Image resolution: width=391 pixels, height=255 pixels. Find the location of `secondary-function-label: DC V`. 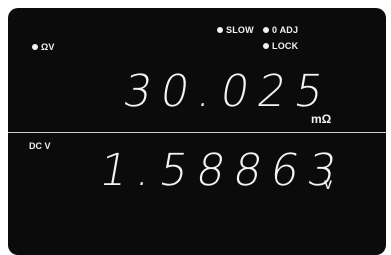

secondary-function-label: DC V is located at coordinates (40, 146).